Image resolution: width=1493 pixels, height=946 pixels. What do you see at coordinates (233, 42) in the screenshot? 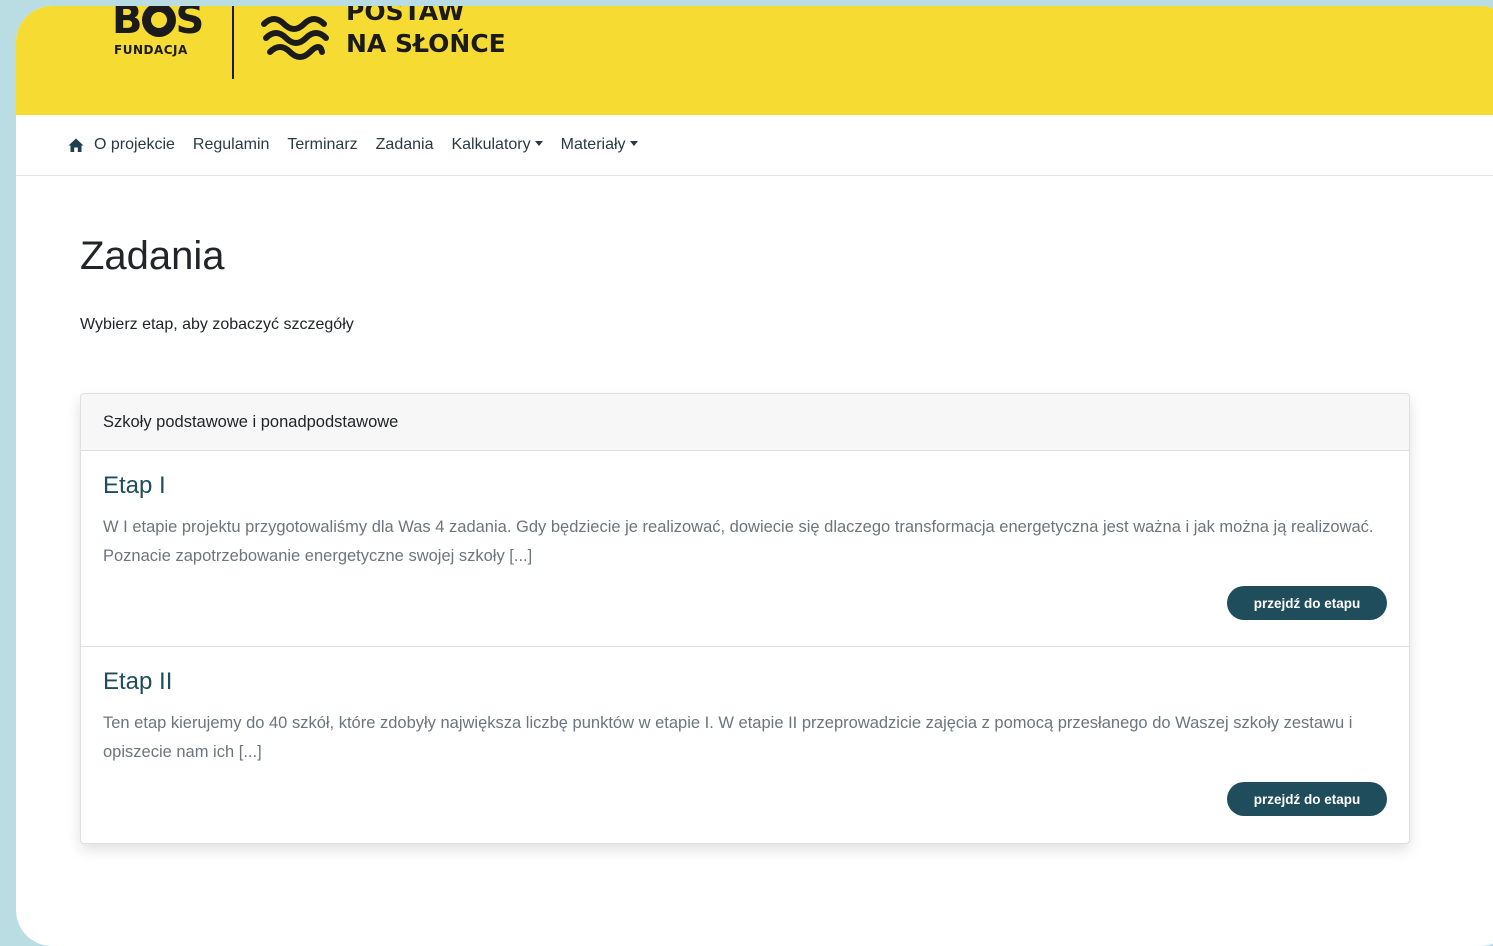
I see `logo-divider` at bounding box center [233, 42].